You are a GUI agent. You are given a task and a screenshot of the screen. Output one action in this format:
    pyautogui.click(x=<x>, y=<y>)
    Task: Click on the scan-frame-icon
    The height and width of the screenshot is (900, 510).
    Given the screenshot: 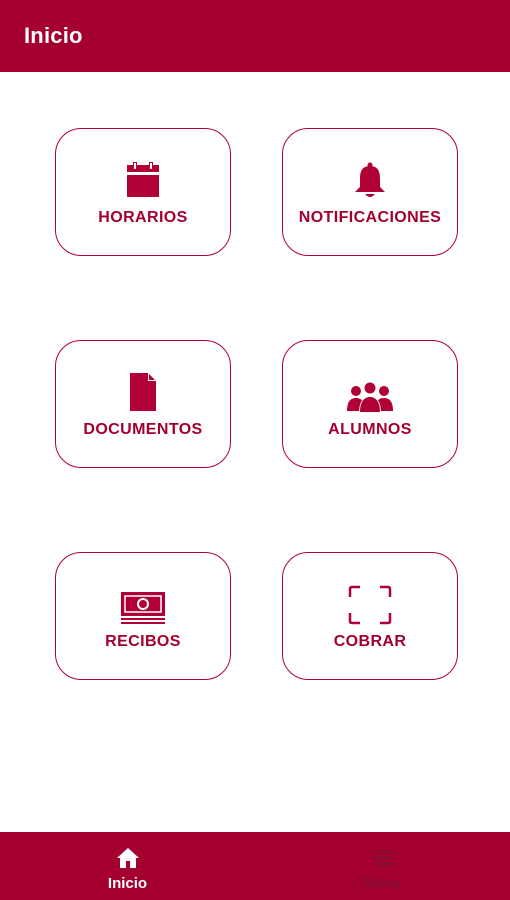 What is the action you would take?
    pyautogui.click(x=370, y=603)
    